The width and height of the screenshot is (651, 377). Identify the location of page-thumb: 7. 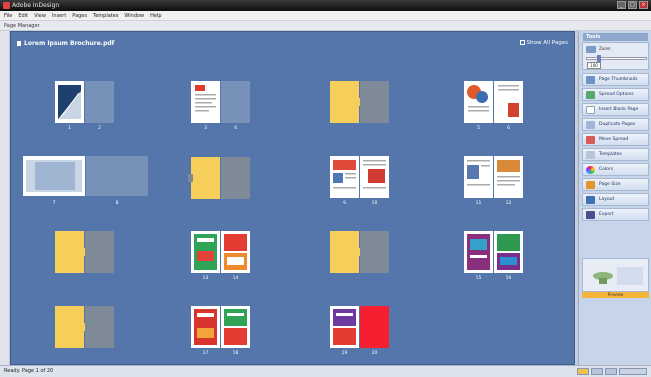
(54, 181).